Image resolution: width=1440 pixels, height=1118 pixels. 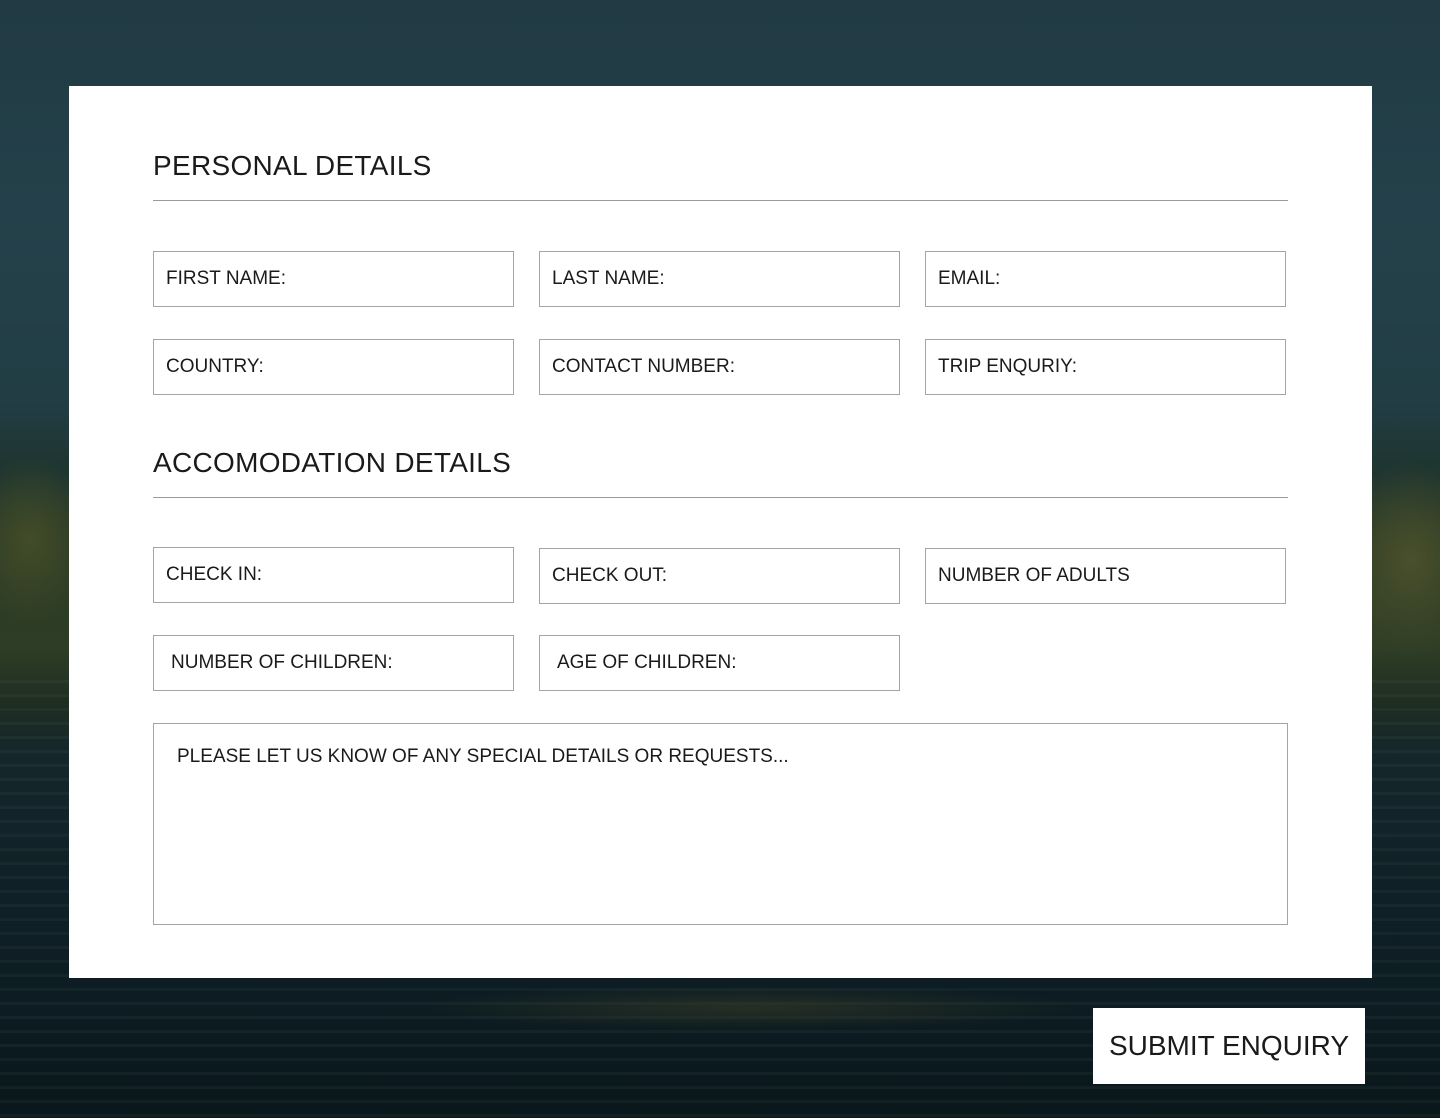 What do you see at coordinates (1229, 1046) in the screenshot?
I see `submit-enquiry-button: SUBMIT ENQUIRY` at bounding box center [1229, 1046].